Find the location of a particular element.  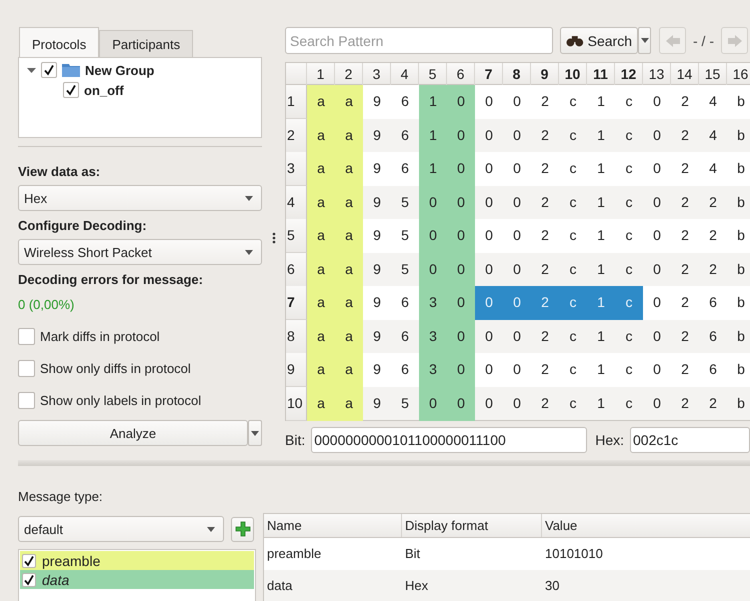

column-header: 10 is located at coordinates (573, 74).